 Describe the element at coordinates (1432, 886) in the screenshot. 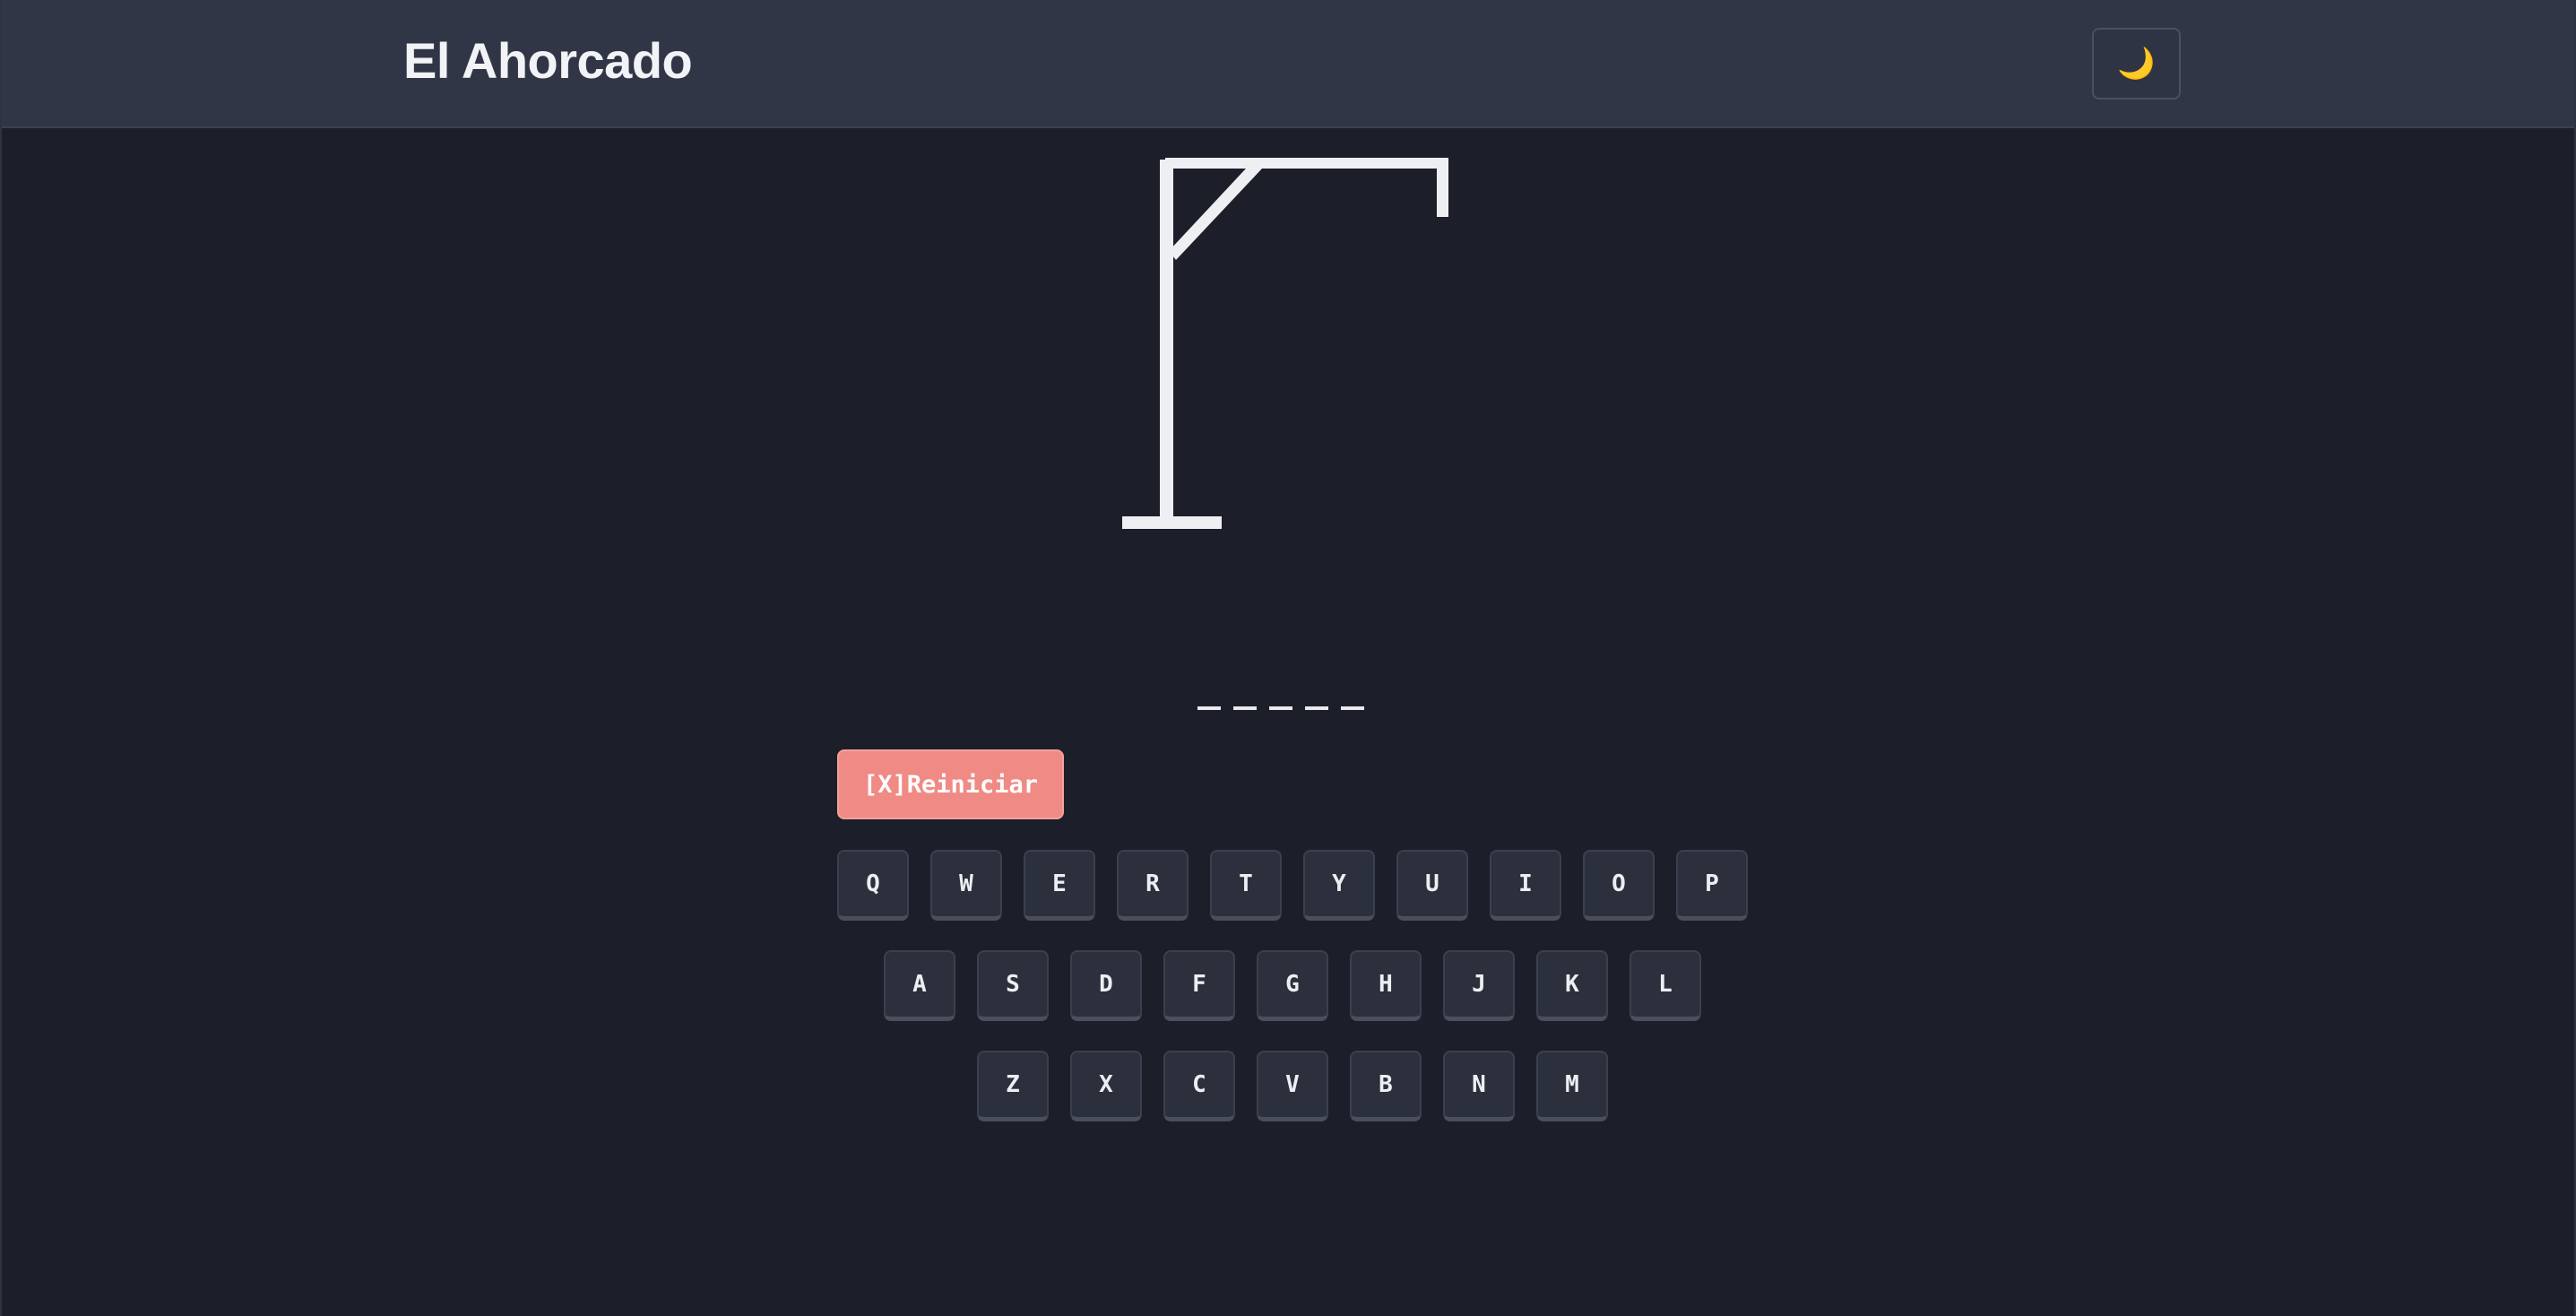

I see `key-u: U` at that location.